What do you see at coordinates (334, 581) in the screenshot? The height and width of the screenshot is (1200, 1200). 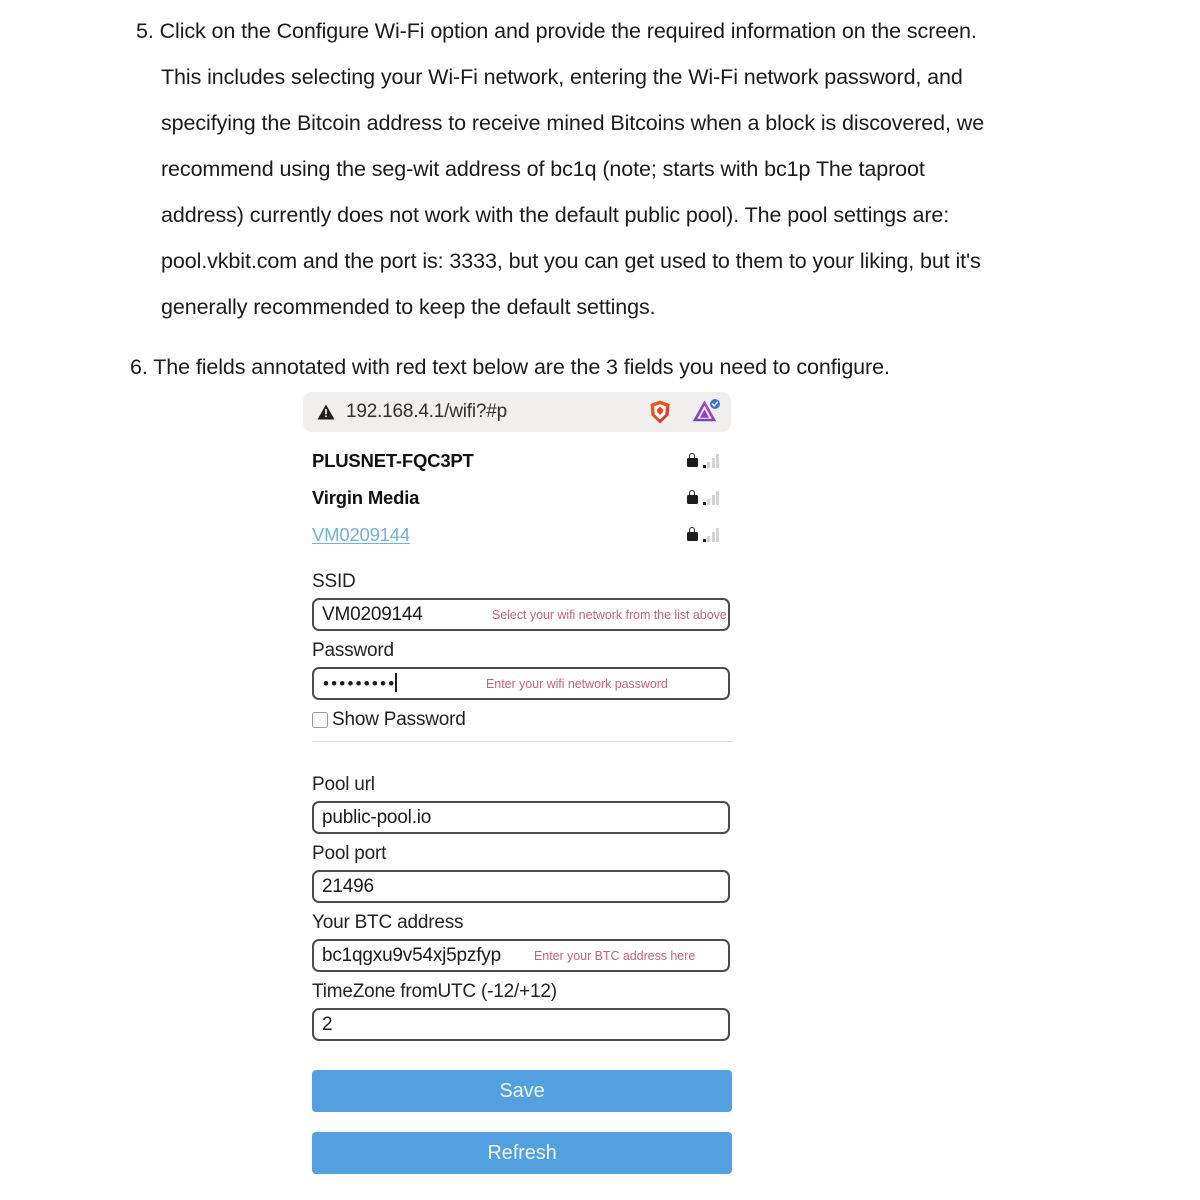 I see `ssid-label: SSID` at bounding box center [334, 581].